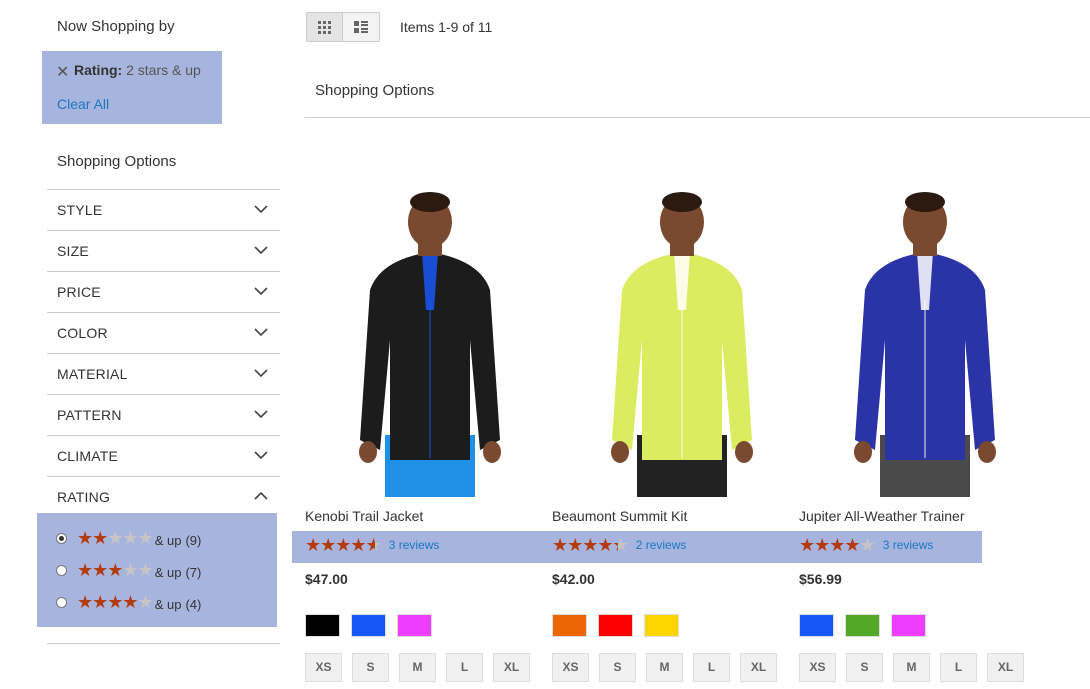 The image size is (1090, 689). Describe the element at coordinates (375, 90) in the screenshot. I see `main-shopping-options-title: Shopping Options` at that location.